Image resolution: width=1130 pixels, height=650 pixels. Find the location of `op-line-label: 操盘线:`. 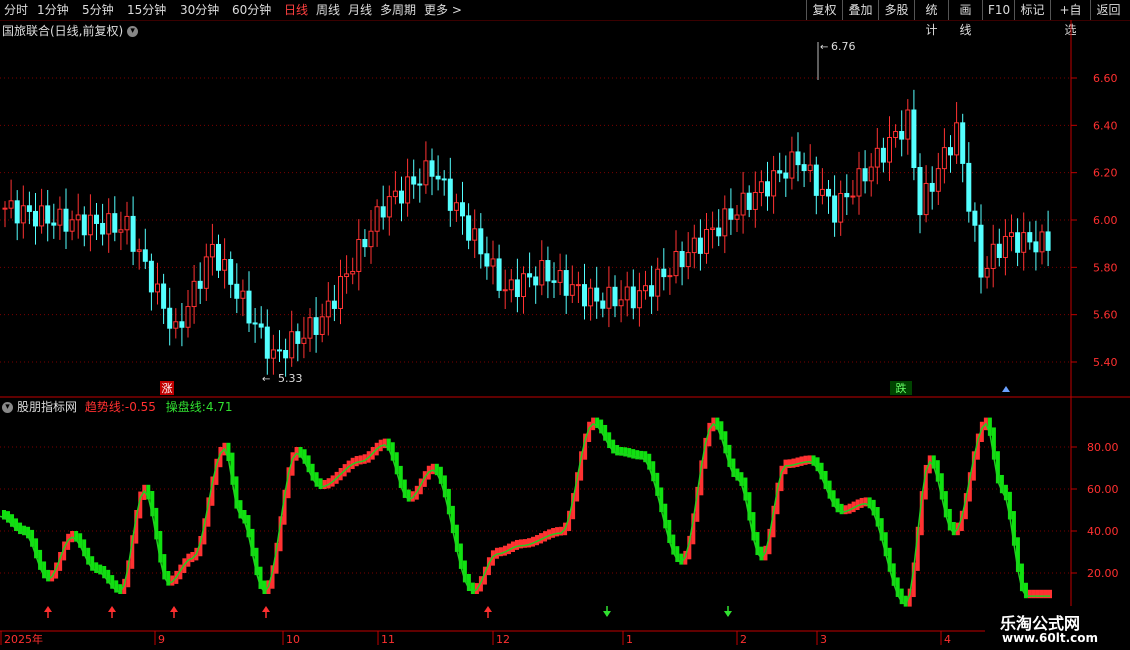

op-line-label: 操盘线: is located at coordinates (185, 407).